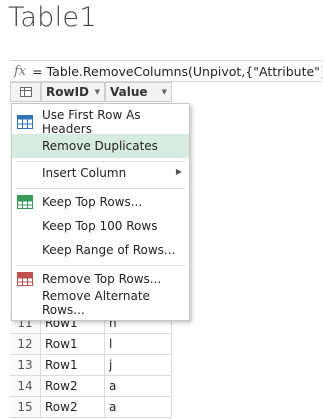 The height and width of the screenshot is (419, 324). What do you see at coordinates (25, 202) in the screenshot?
I see `keep-rows-icon` at bounding box center [25, 202].